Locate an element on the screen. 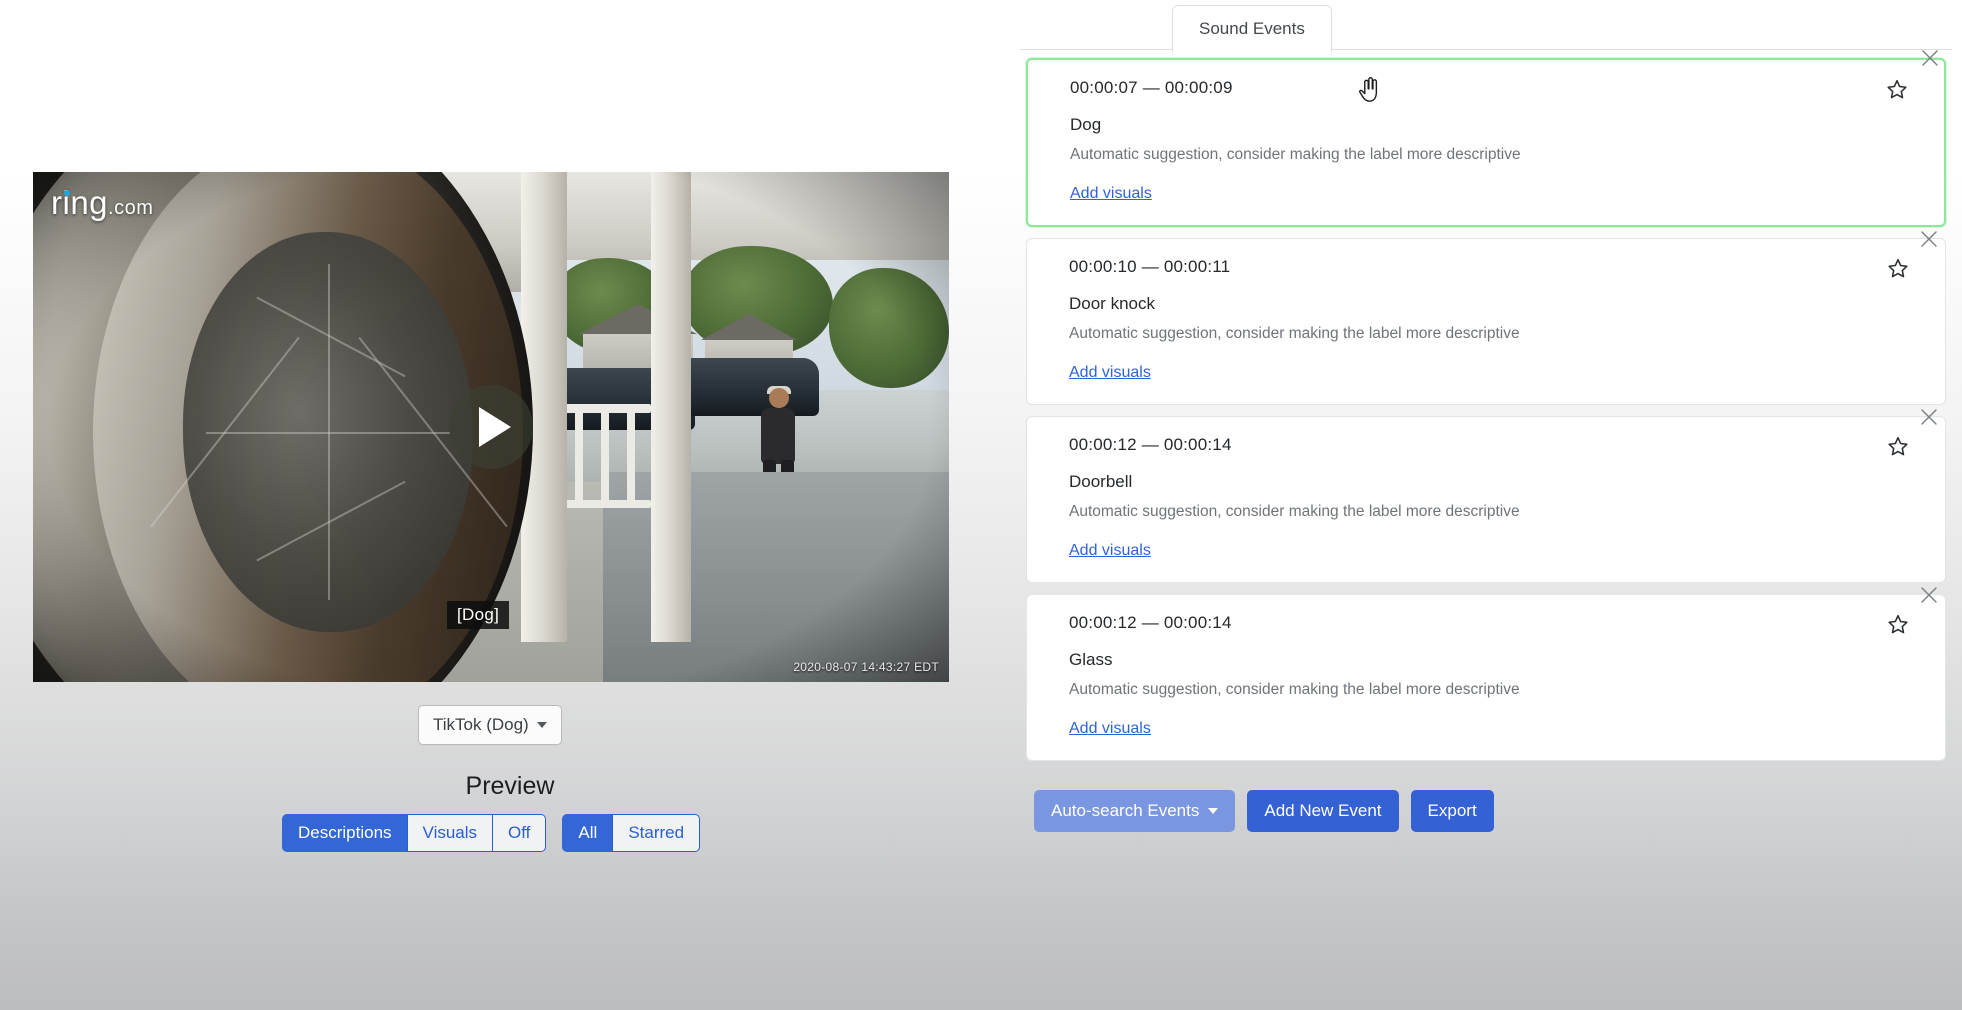  display-mode-visuals: Visuals is located at coordinates (449, 833).